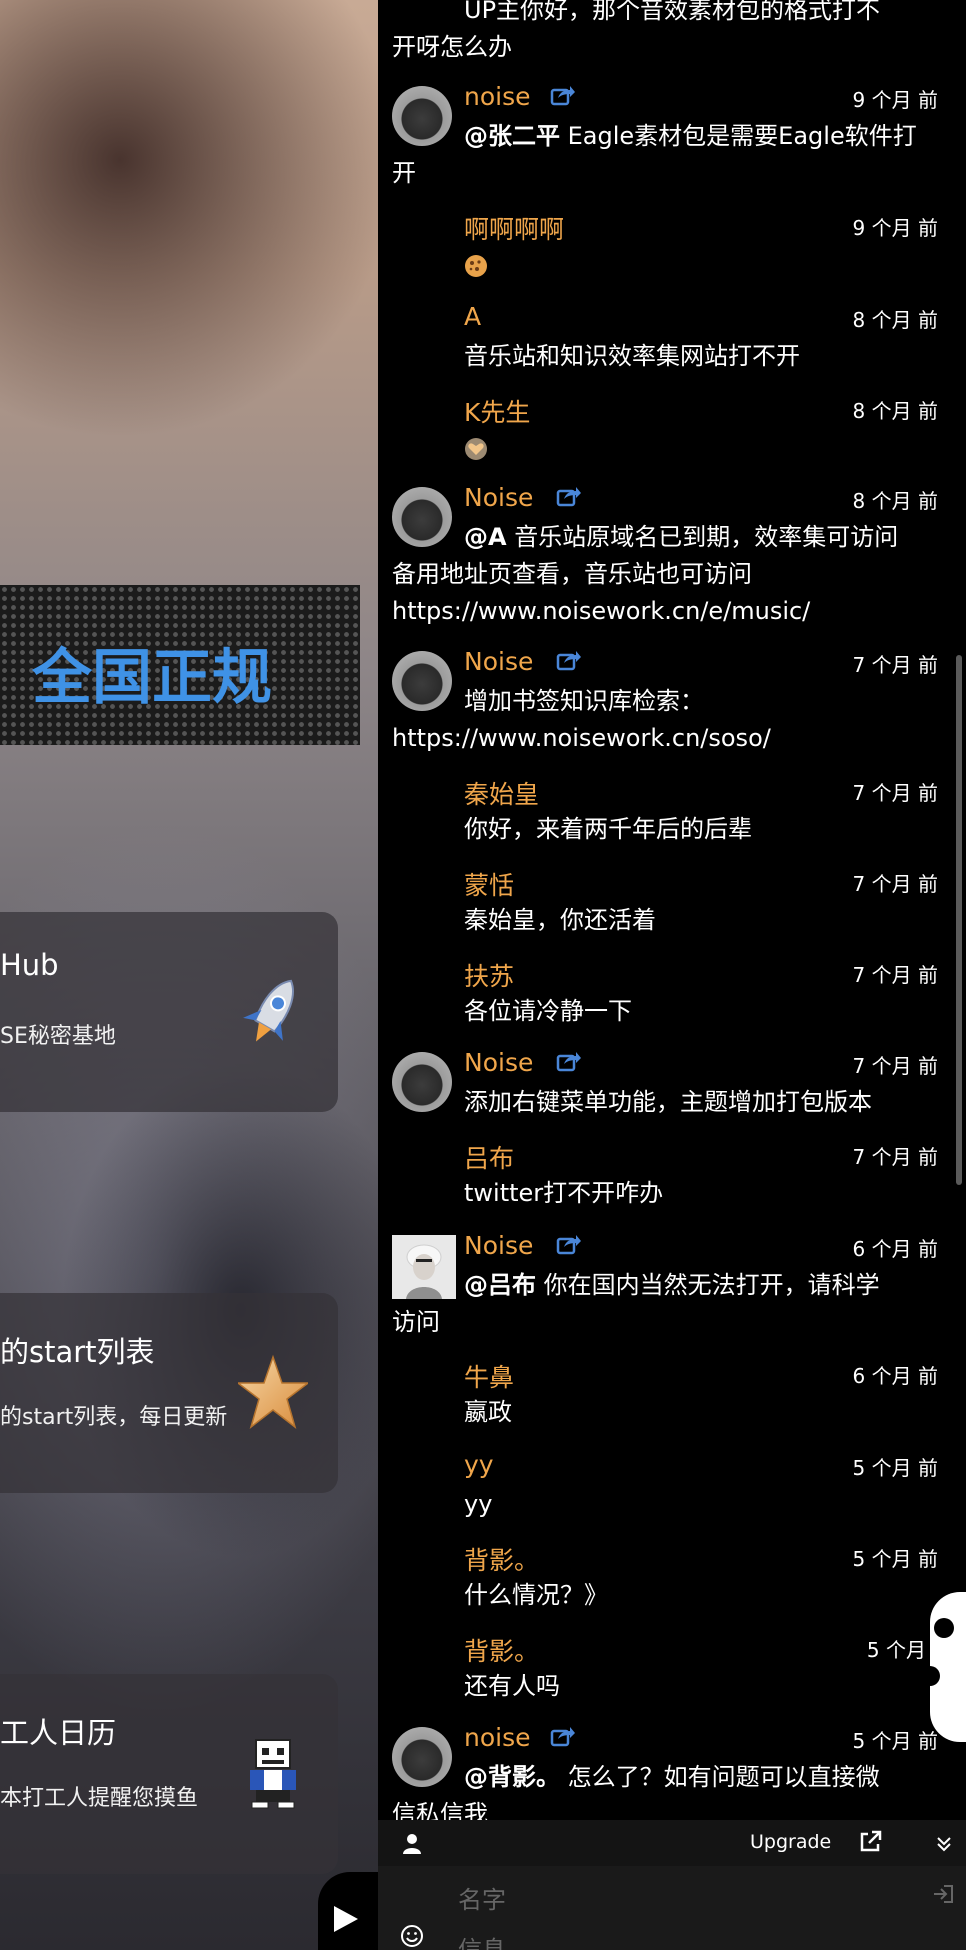 This screenshot has height=1950, width=966. Describe the element at coordinates (169, 1393) in the screenshot. I see `bg-card-start-list: 的start列表 的start列表，每日更新` at that location.